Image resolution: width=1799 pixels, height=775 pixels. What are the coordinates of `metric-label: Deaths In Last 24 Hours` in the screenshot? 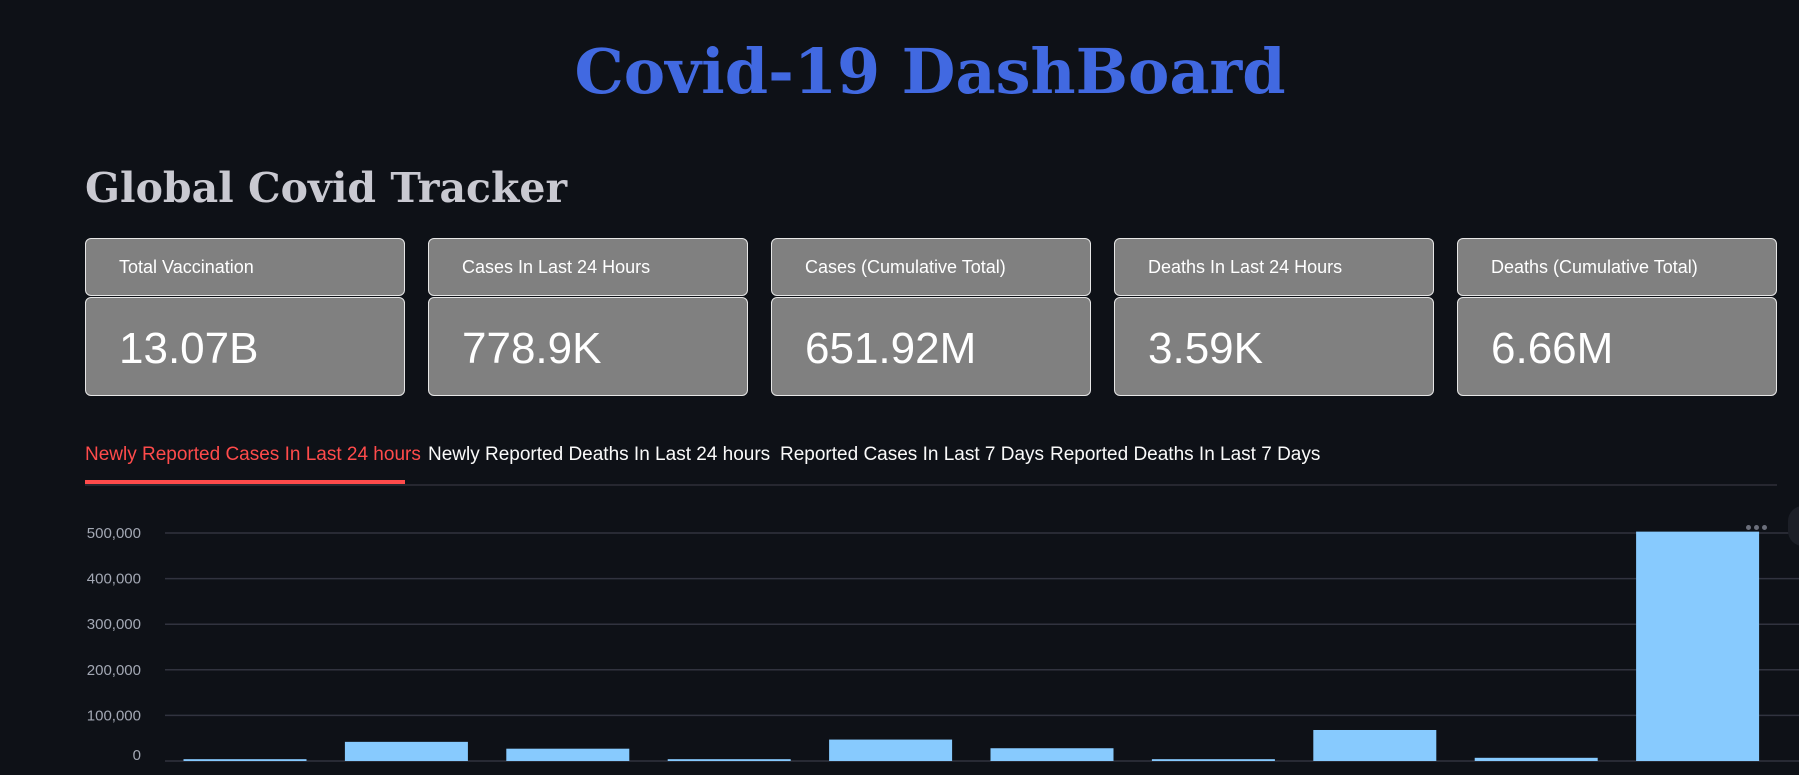 It's located at (1245, 267).